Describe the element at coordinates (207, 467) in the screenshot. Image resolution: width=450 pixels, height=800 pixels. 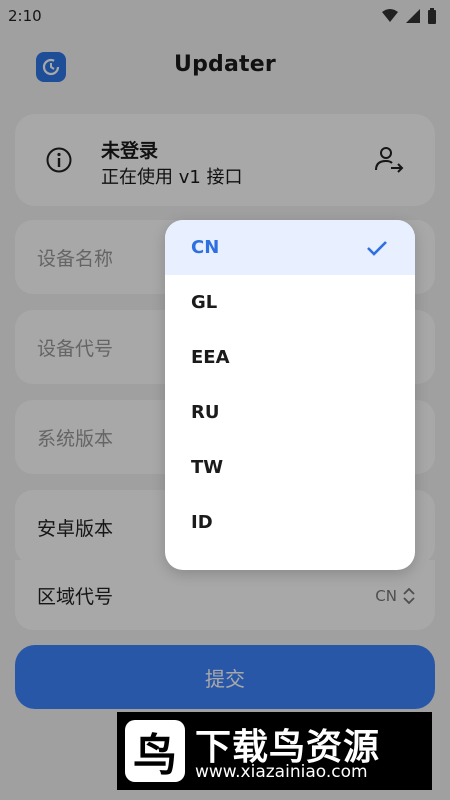
I see `dropdown-option-label: TW` at that location.